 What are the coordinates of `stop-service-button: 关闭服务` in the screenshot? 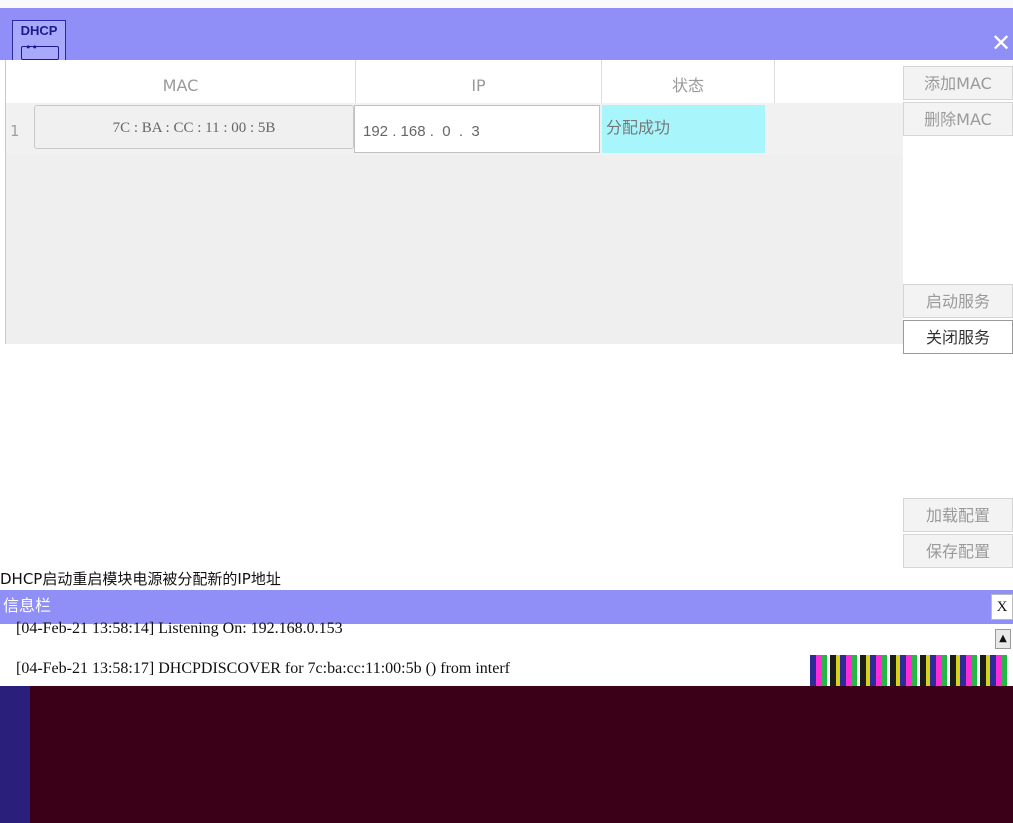 It's located at (958, 337).